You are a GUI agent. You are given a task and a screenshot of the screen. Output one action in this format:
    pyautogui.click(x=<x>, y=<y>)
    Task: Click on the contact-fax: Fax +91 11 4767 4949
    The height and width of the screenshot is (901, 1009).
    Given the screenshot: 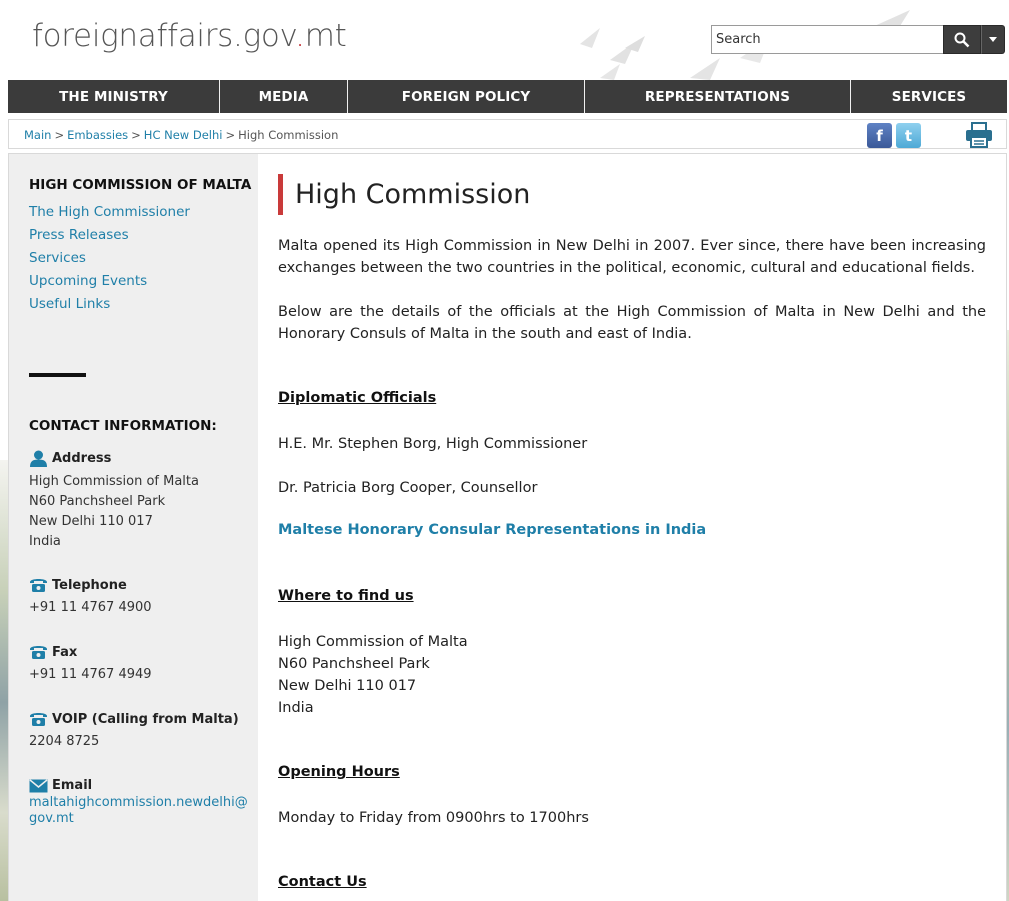 What is the action you would take?
    pyautogui.click(x=90, y=664)
    